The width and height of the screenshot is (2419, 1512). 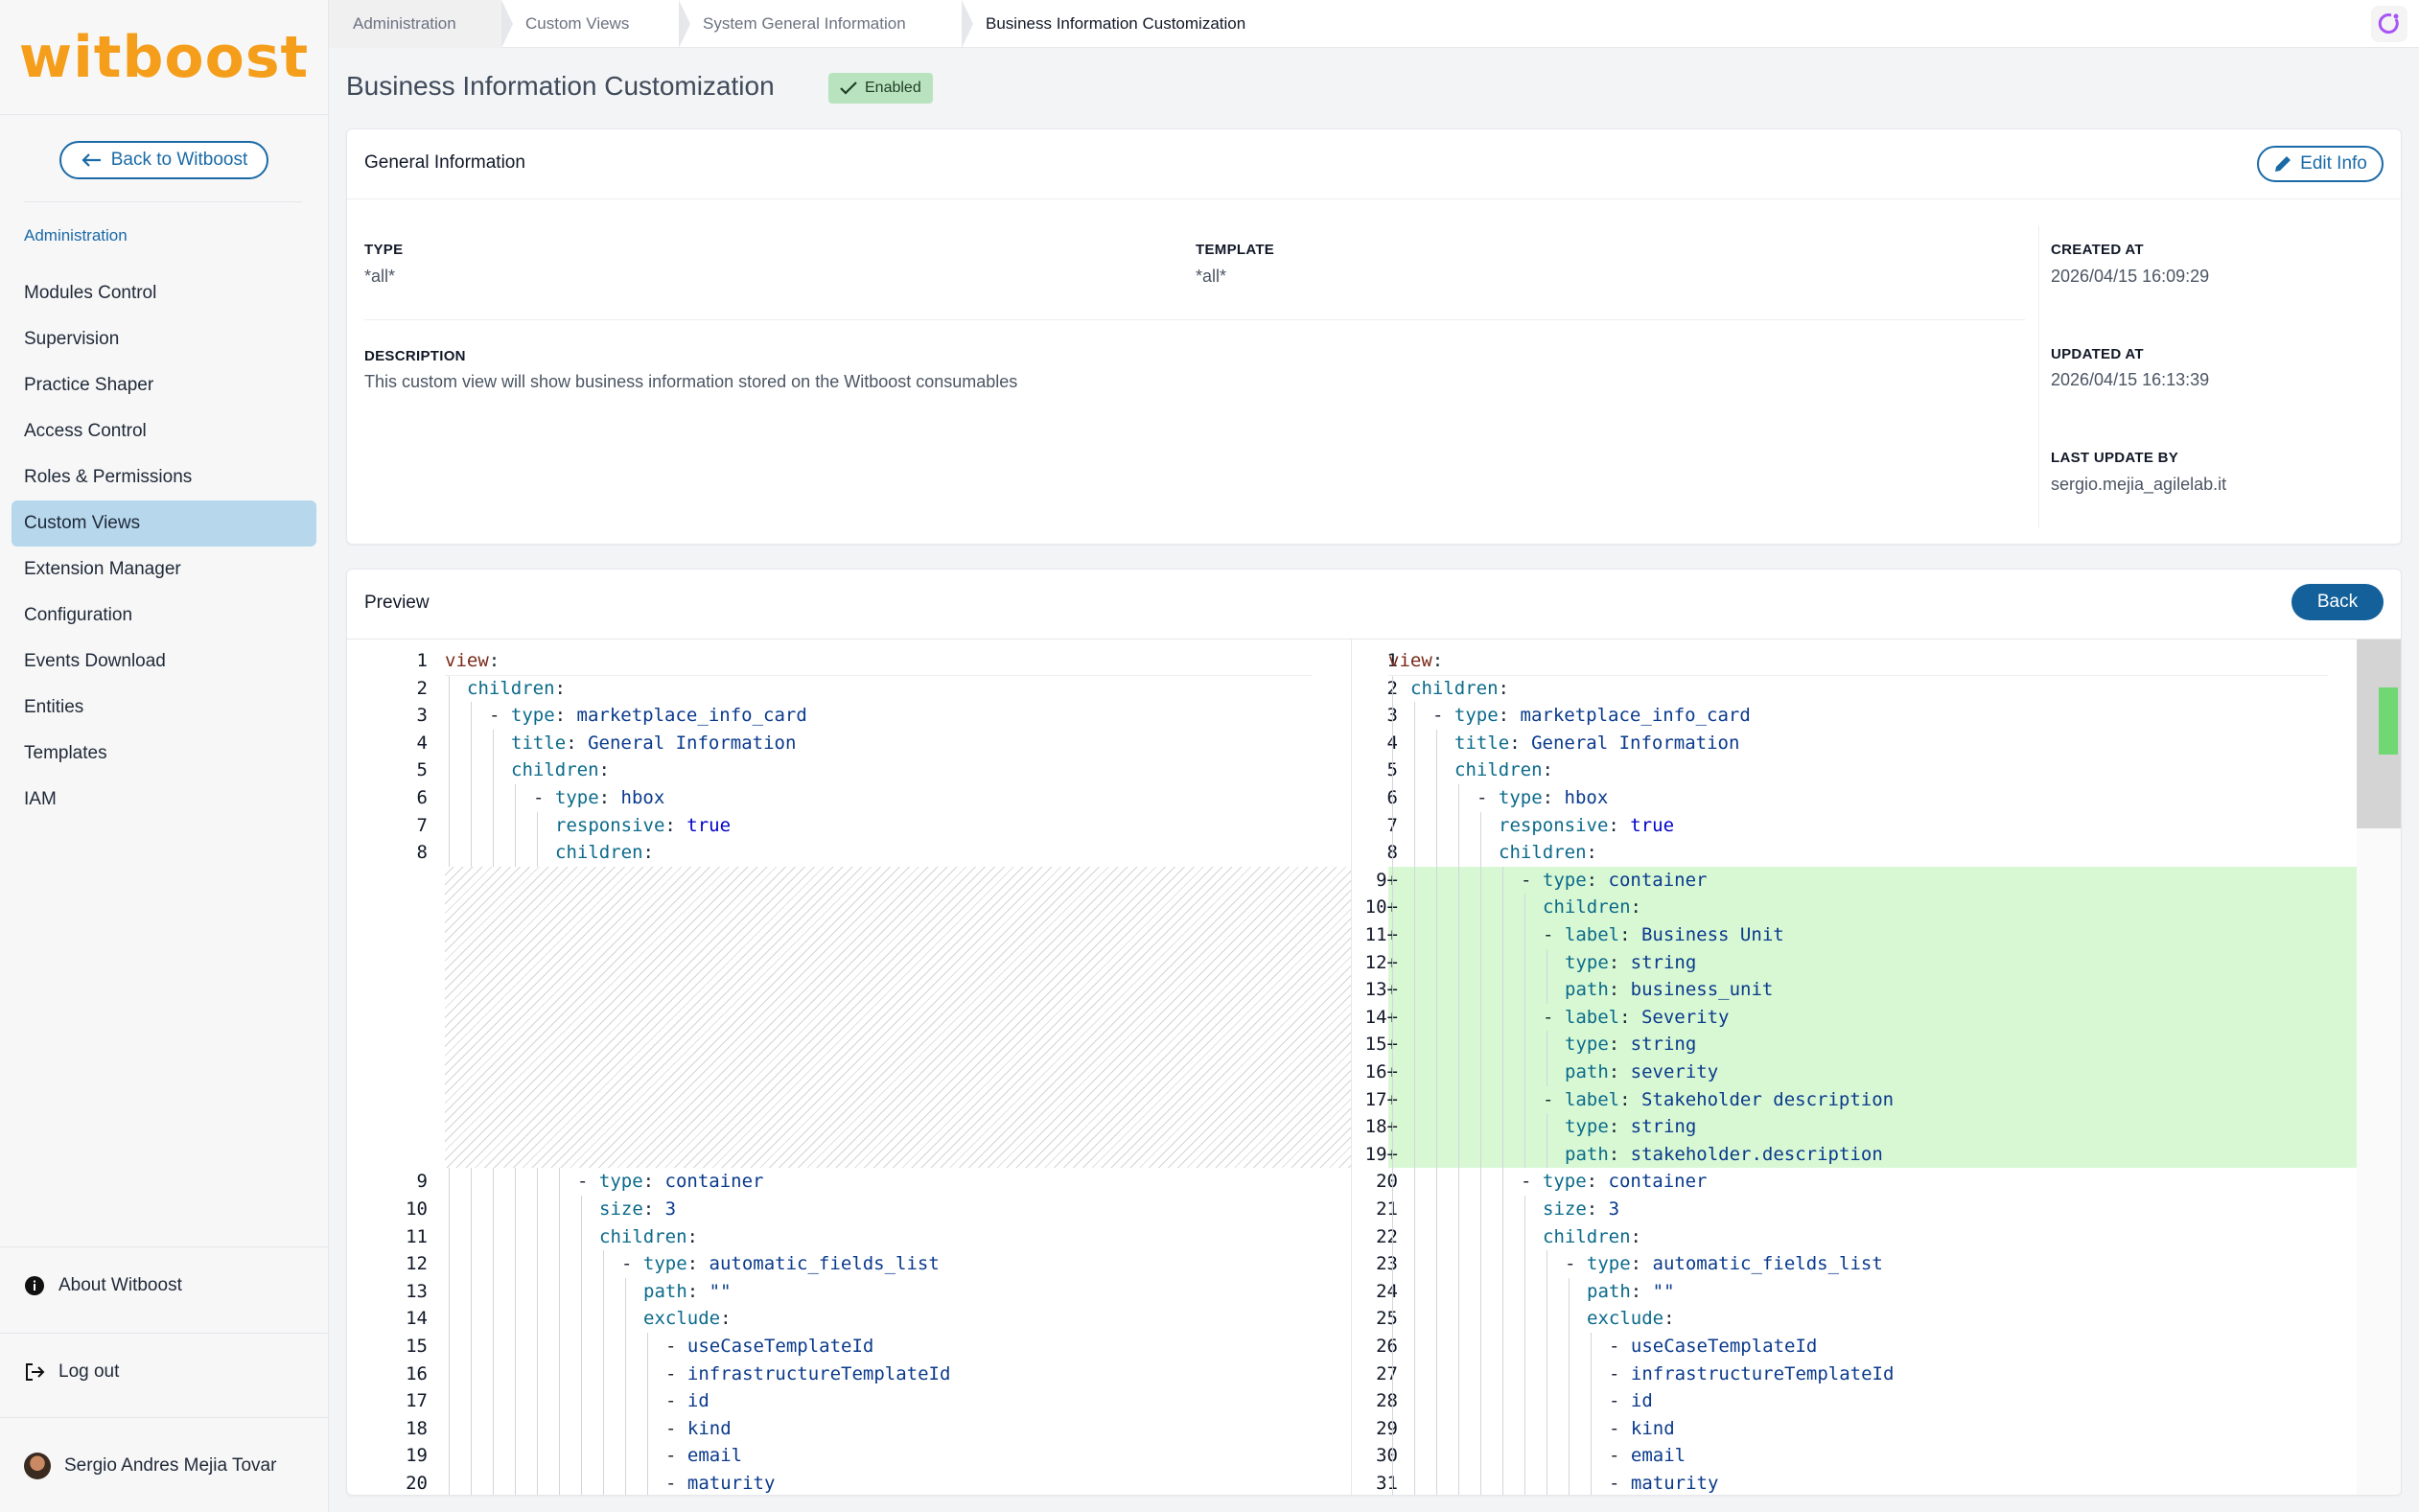 I want to click on about-label: About Witboost, so click(x=120, y=1285).